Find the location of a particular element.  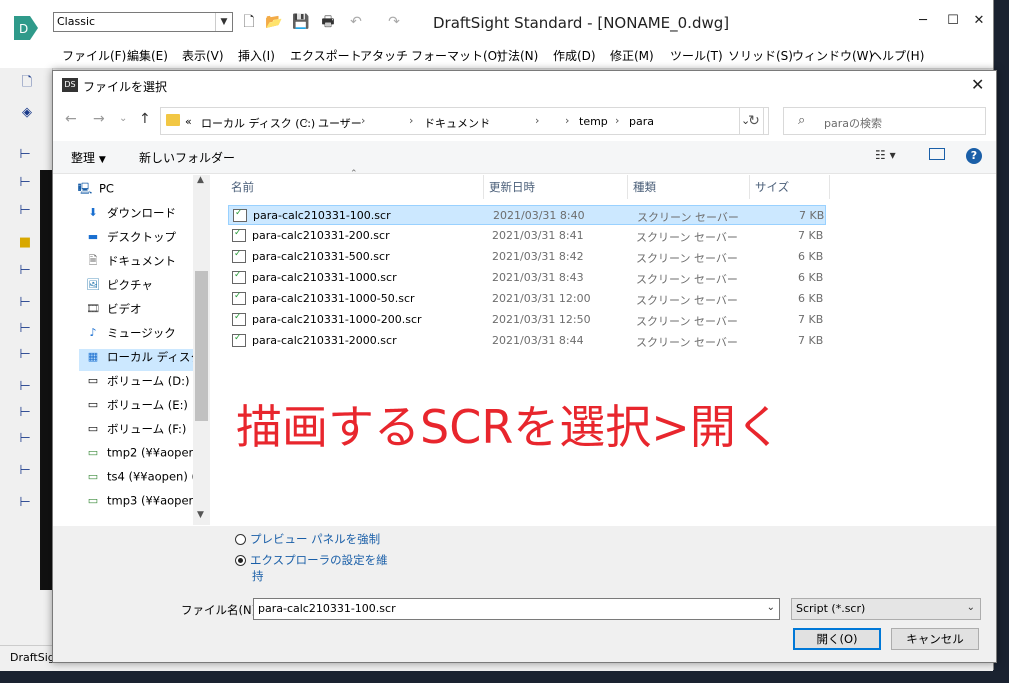

menu-solid: ソリッド(S) is located at coordinates (760, 55).